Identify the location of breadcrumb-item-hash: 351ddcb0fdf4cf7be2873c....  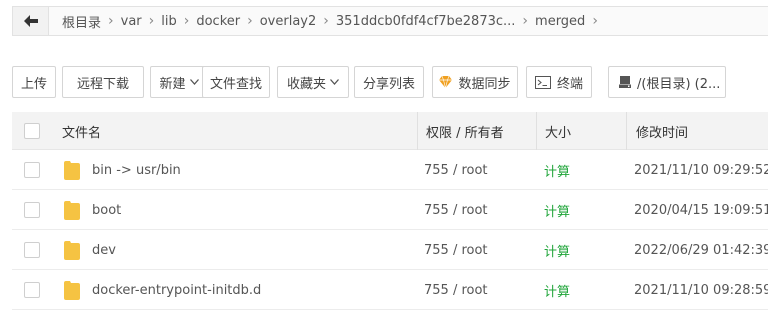
(426, 21).